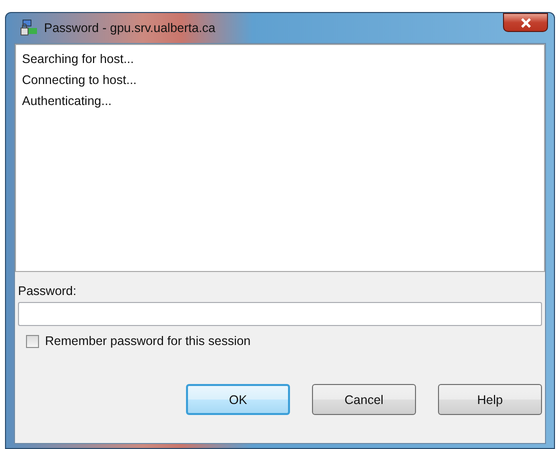 This screenshot has width=559, height=449. I want to click on lock-computer-icon, so click(29, 28).